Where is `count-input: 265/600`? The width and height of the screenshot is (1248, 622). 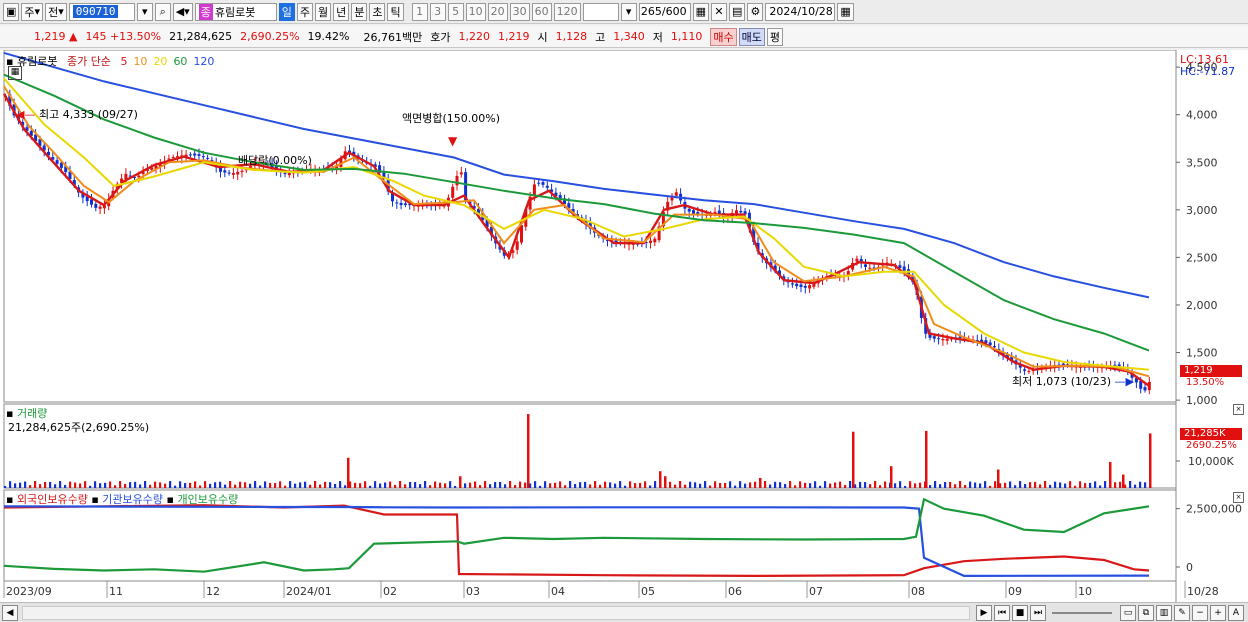 count-input: 265/600 is located at coordinates (664, 11).